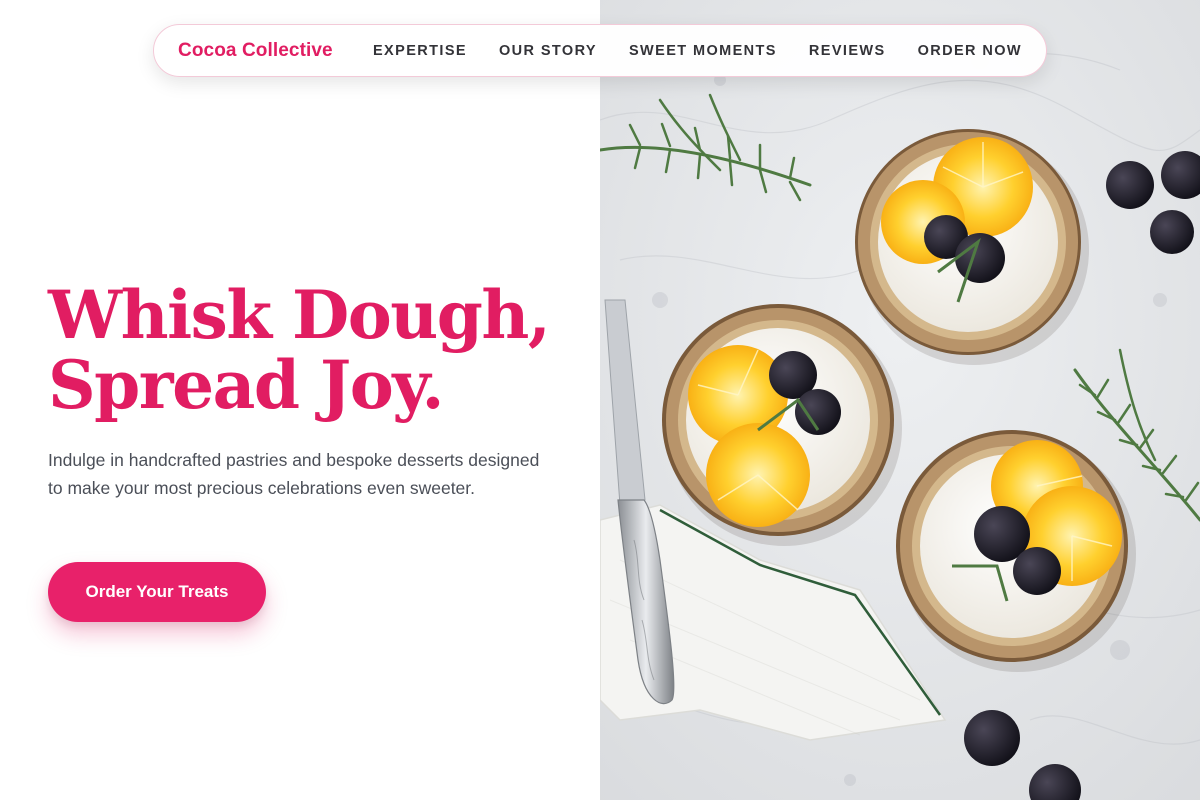 The width and height of the screenshot is (1200, 800). What do you see at coordinates (703, 51) in the screenshot?
I see `nav-link-sweet-moments: SWEET MOMENTS` at bounding box center [703, 51].